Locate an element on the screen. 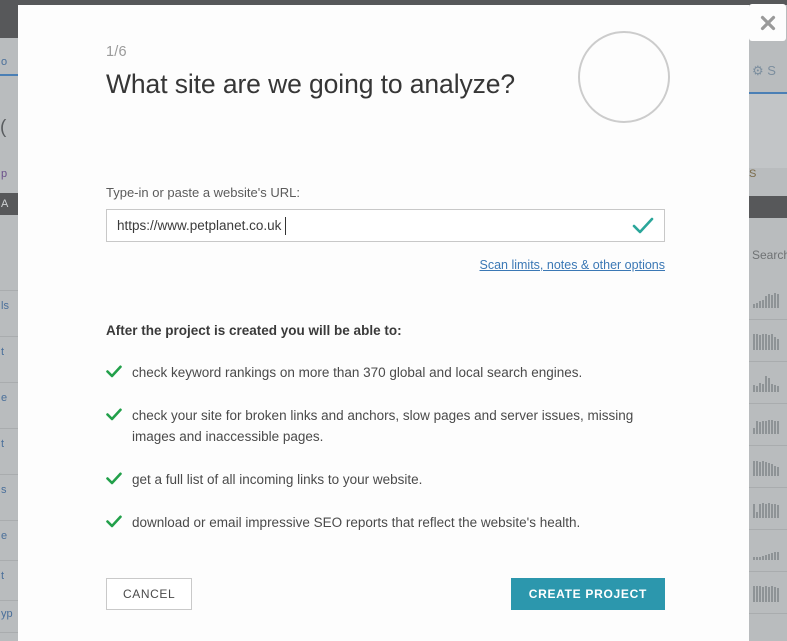 This screenshot has width=787, height=641. background-search-label: Search is located at coordinates (769, 255).